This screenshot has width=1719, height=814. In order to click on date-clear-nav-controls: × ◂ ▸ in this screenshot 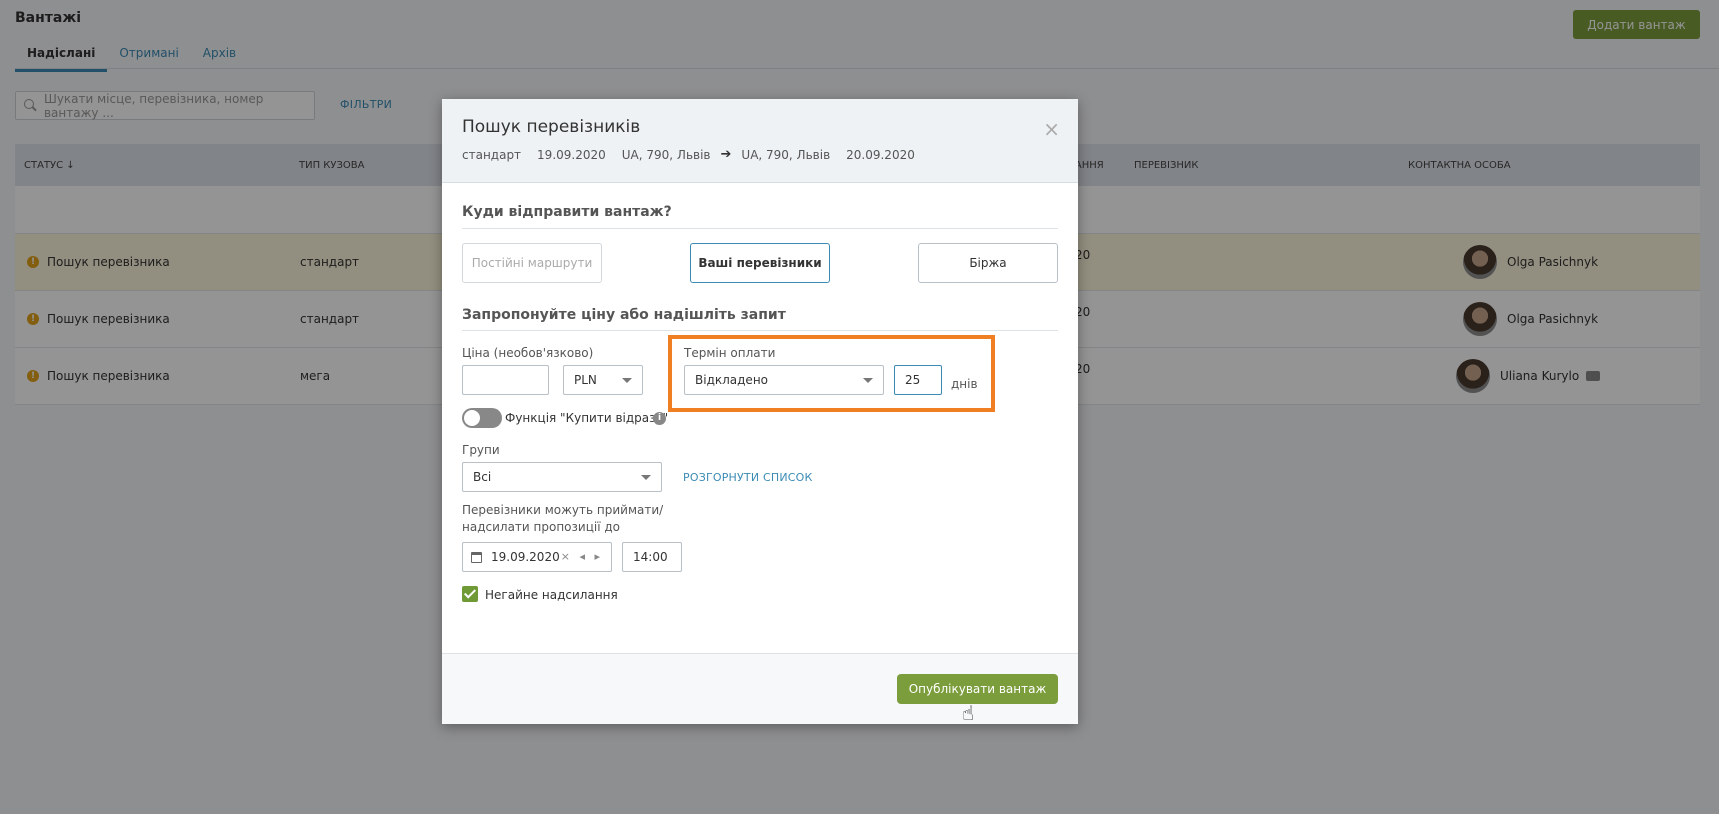, I will do `click(582, 556)`.